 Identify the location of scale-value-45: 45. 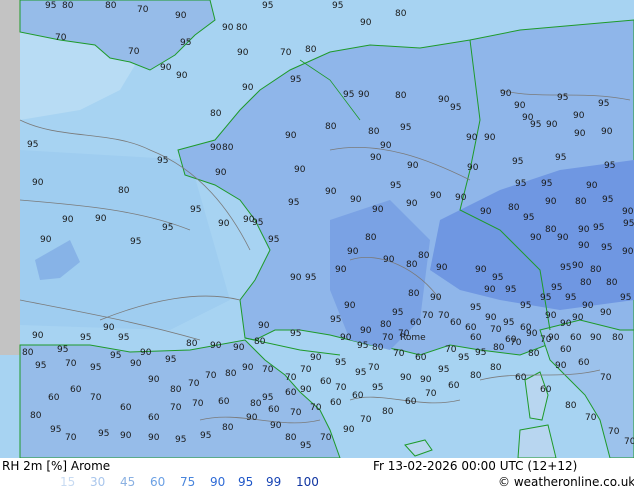
(128, 482).